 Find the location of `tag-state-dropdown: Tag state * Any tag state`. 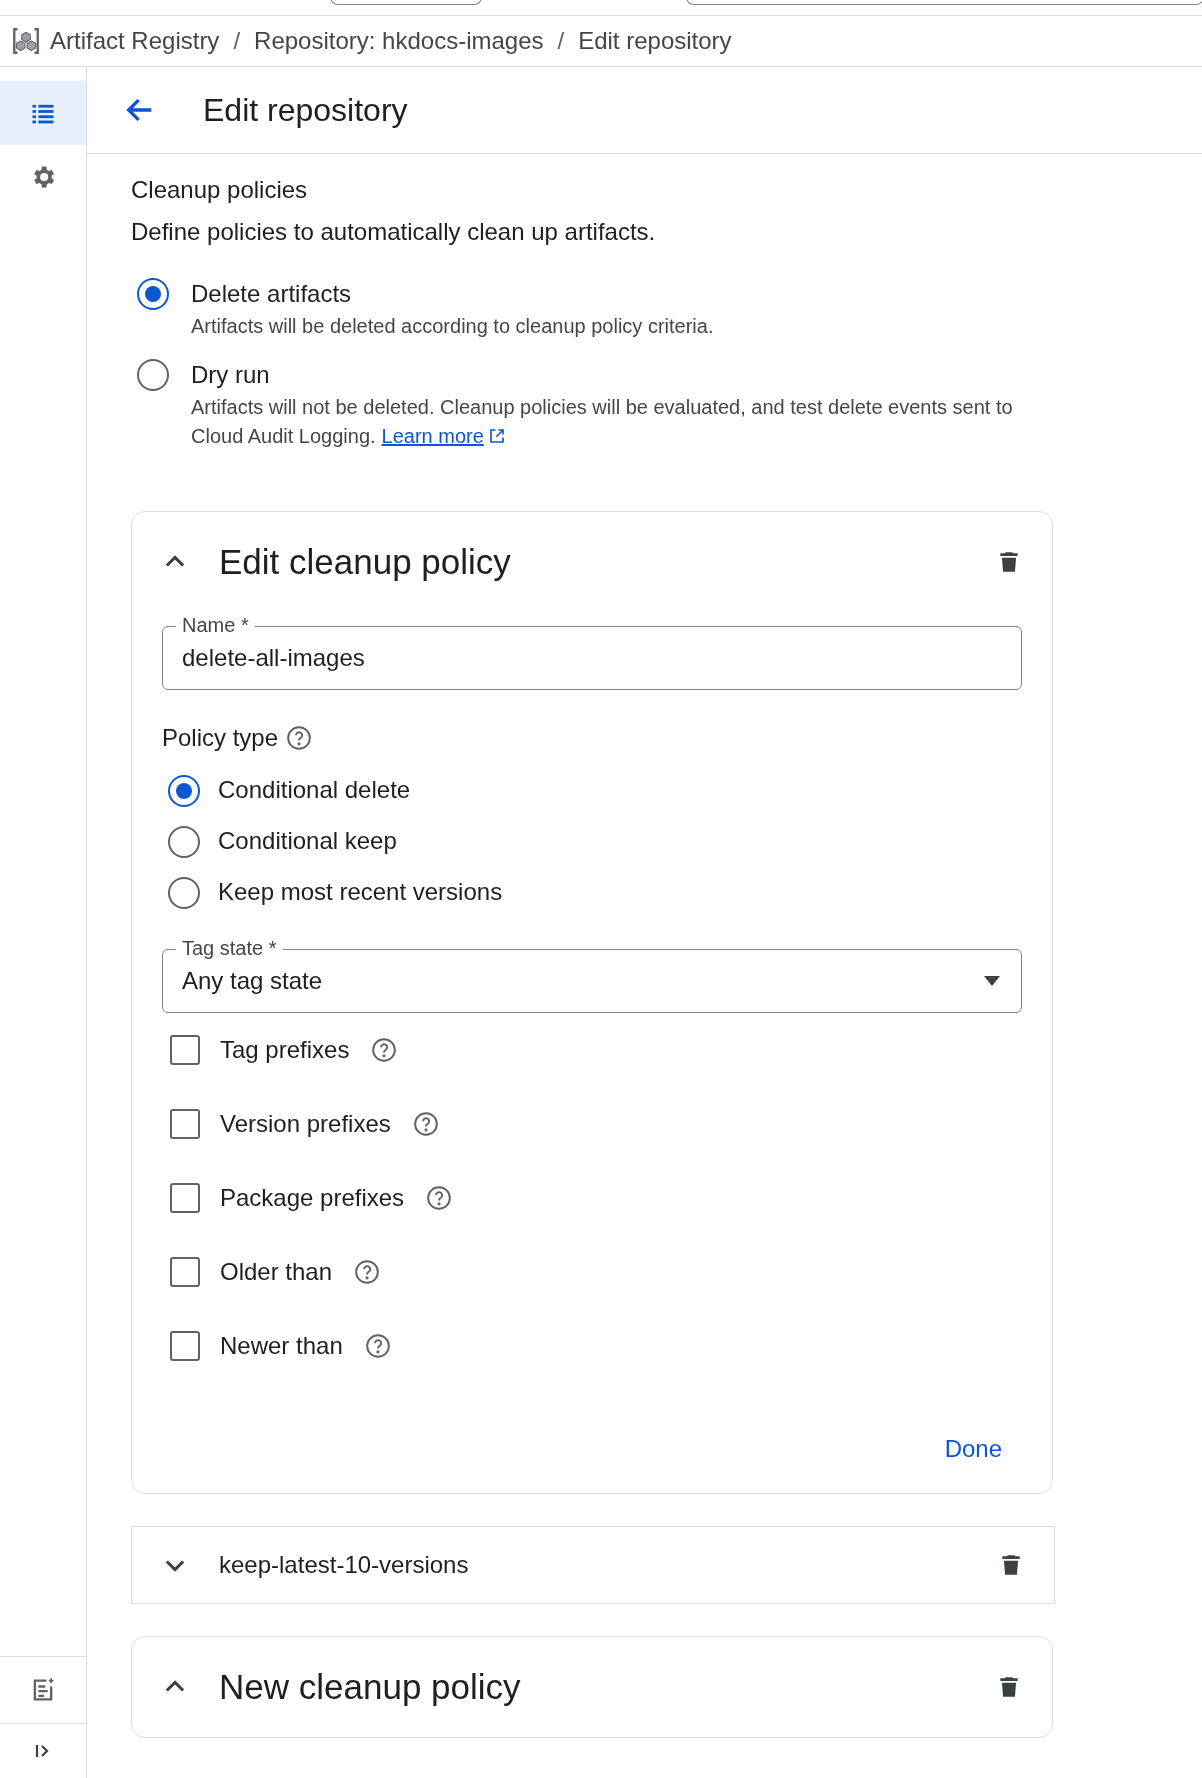

tag-state-dropdown: Tag state * Any tag state is located at coordinates (592, 974).